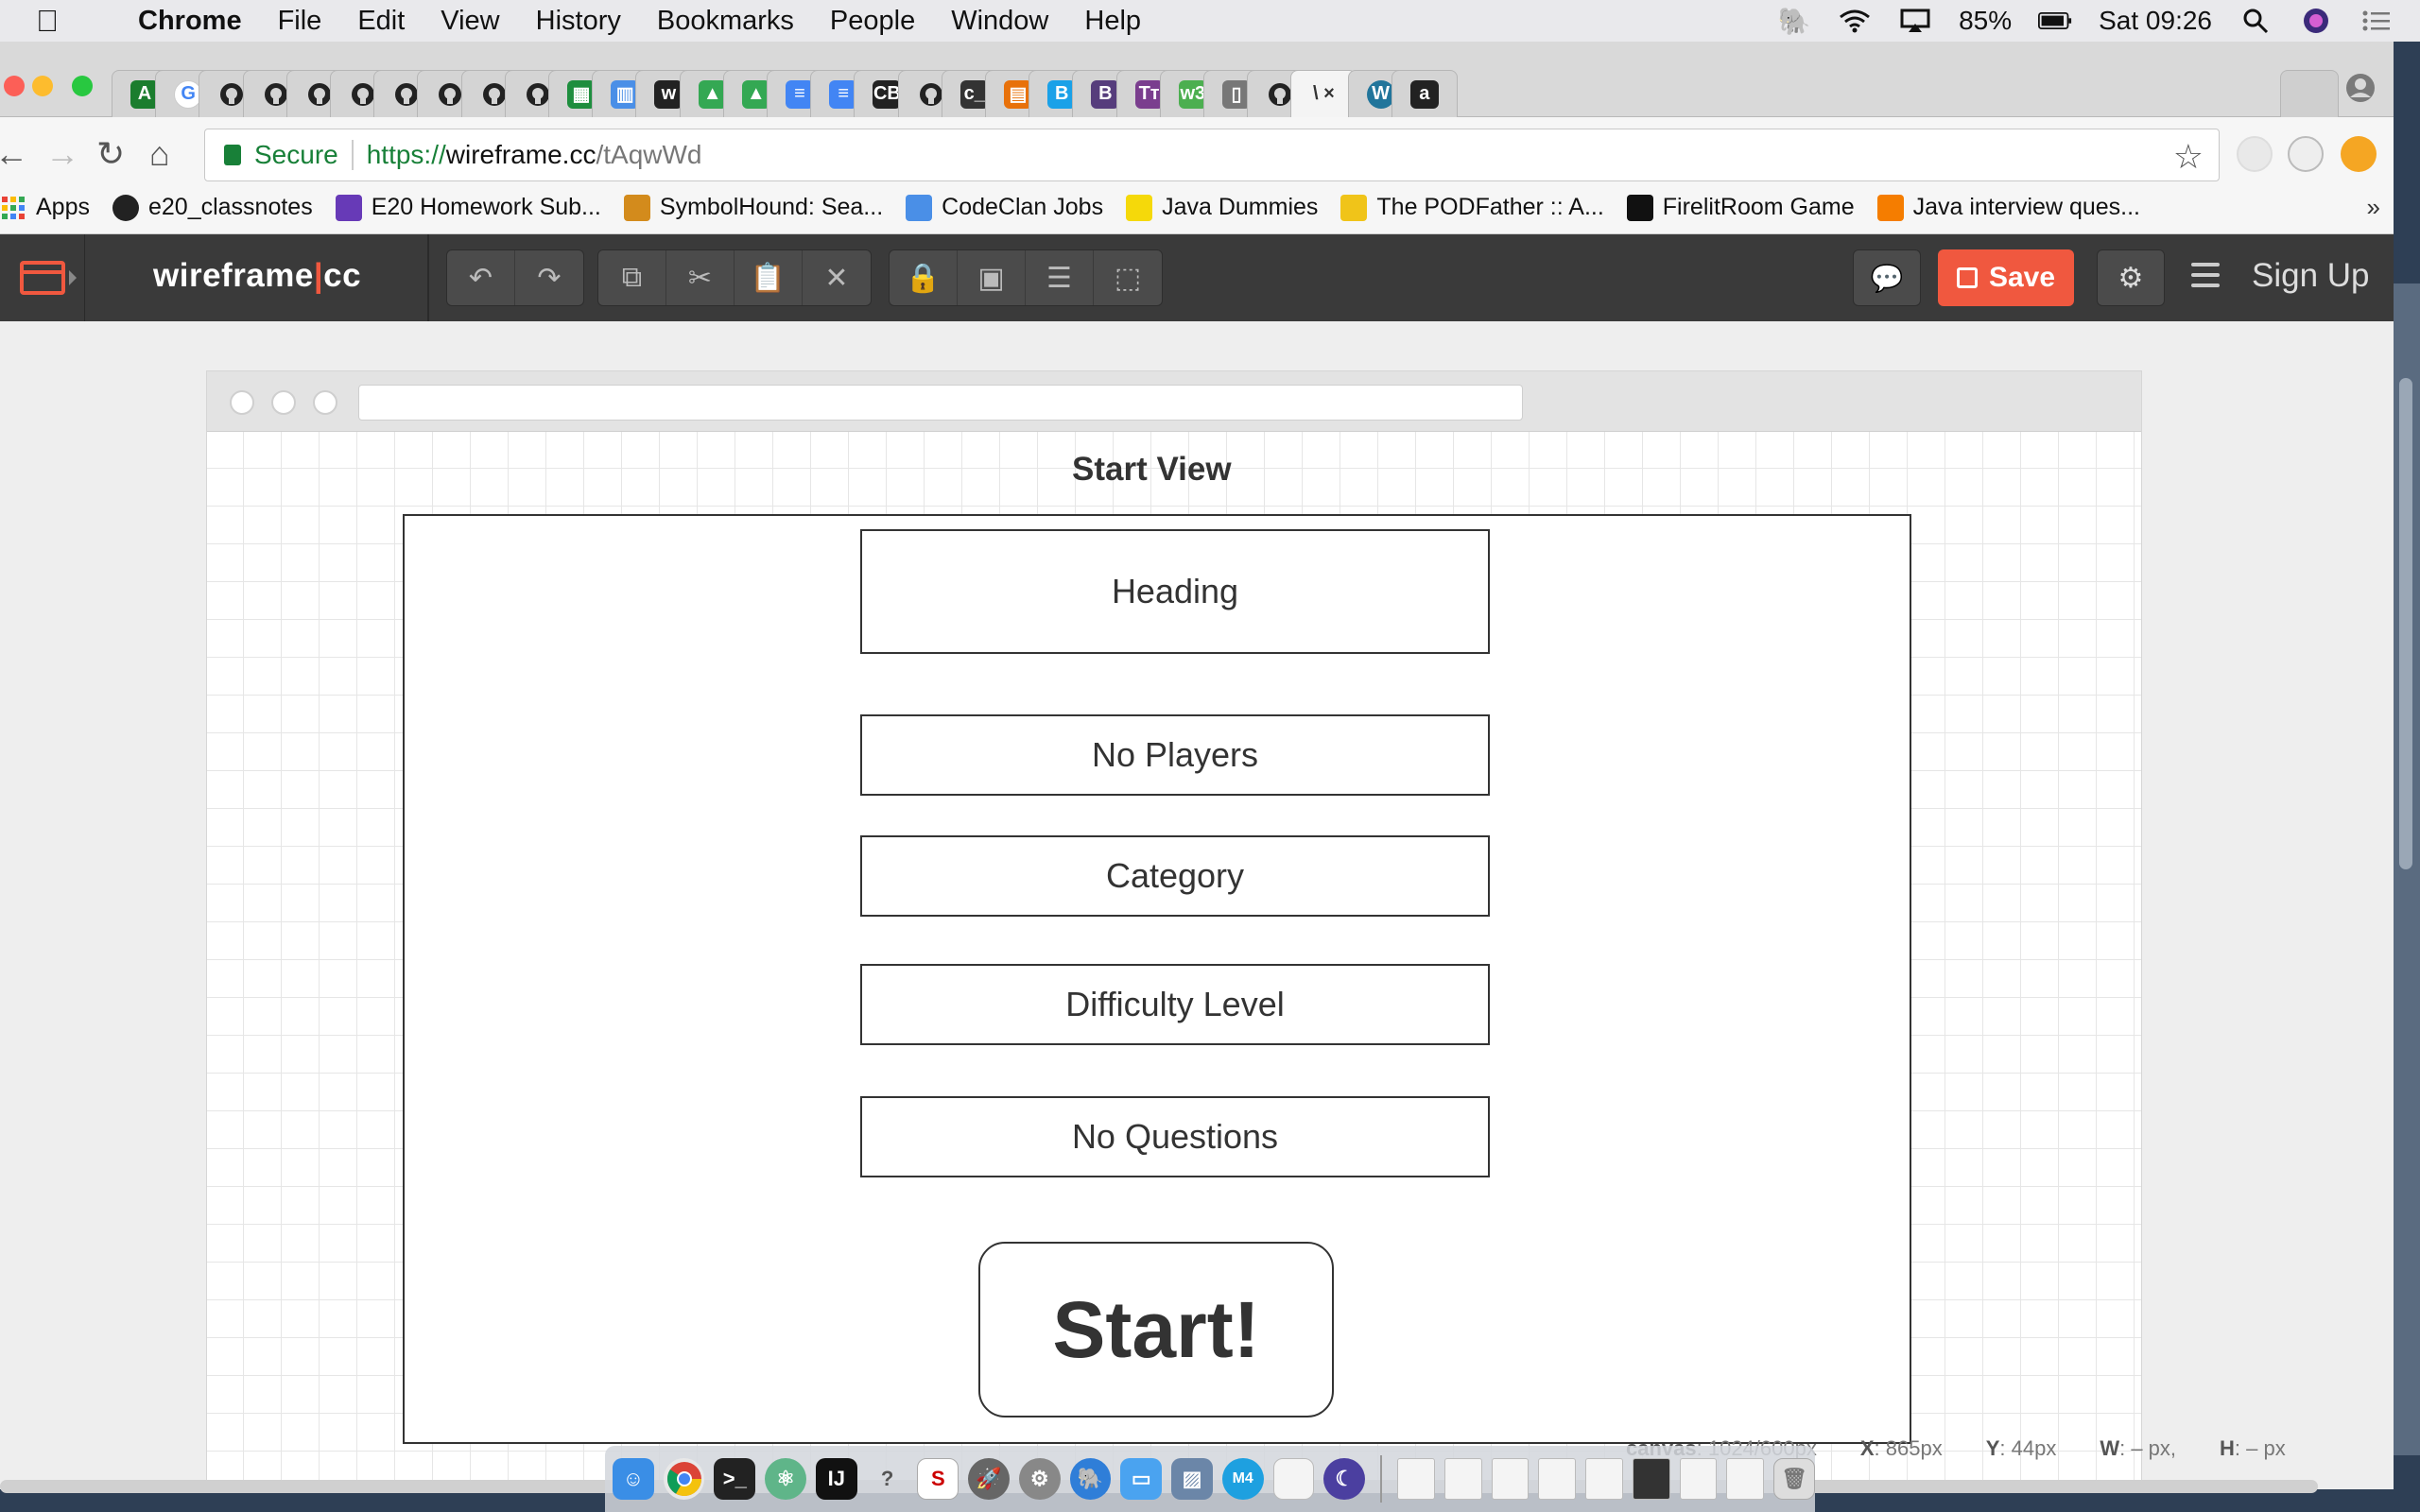 The width and height of the screenshot is (2420, 1512). I want to click on finder-icon: ☺, so click(633, 1479).